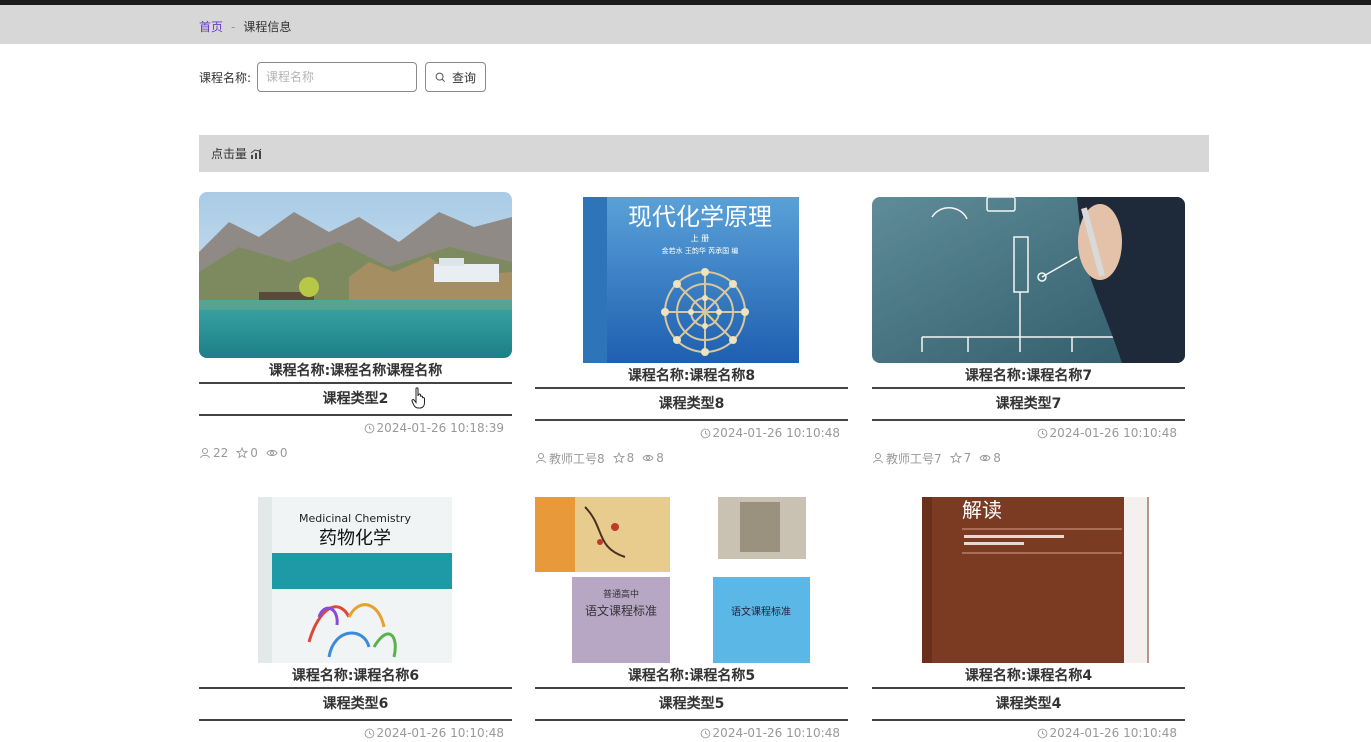  What do you see at coordinates (355, 453) in the screenshot?
I see `course-stats: 22 0 0` at bounding box center [355, 453].